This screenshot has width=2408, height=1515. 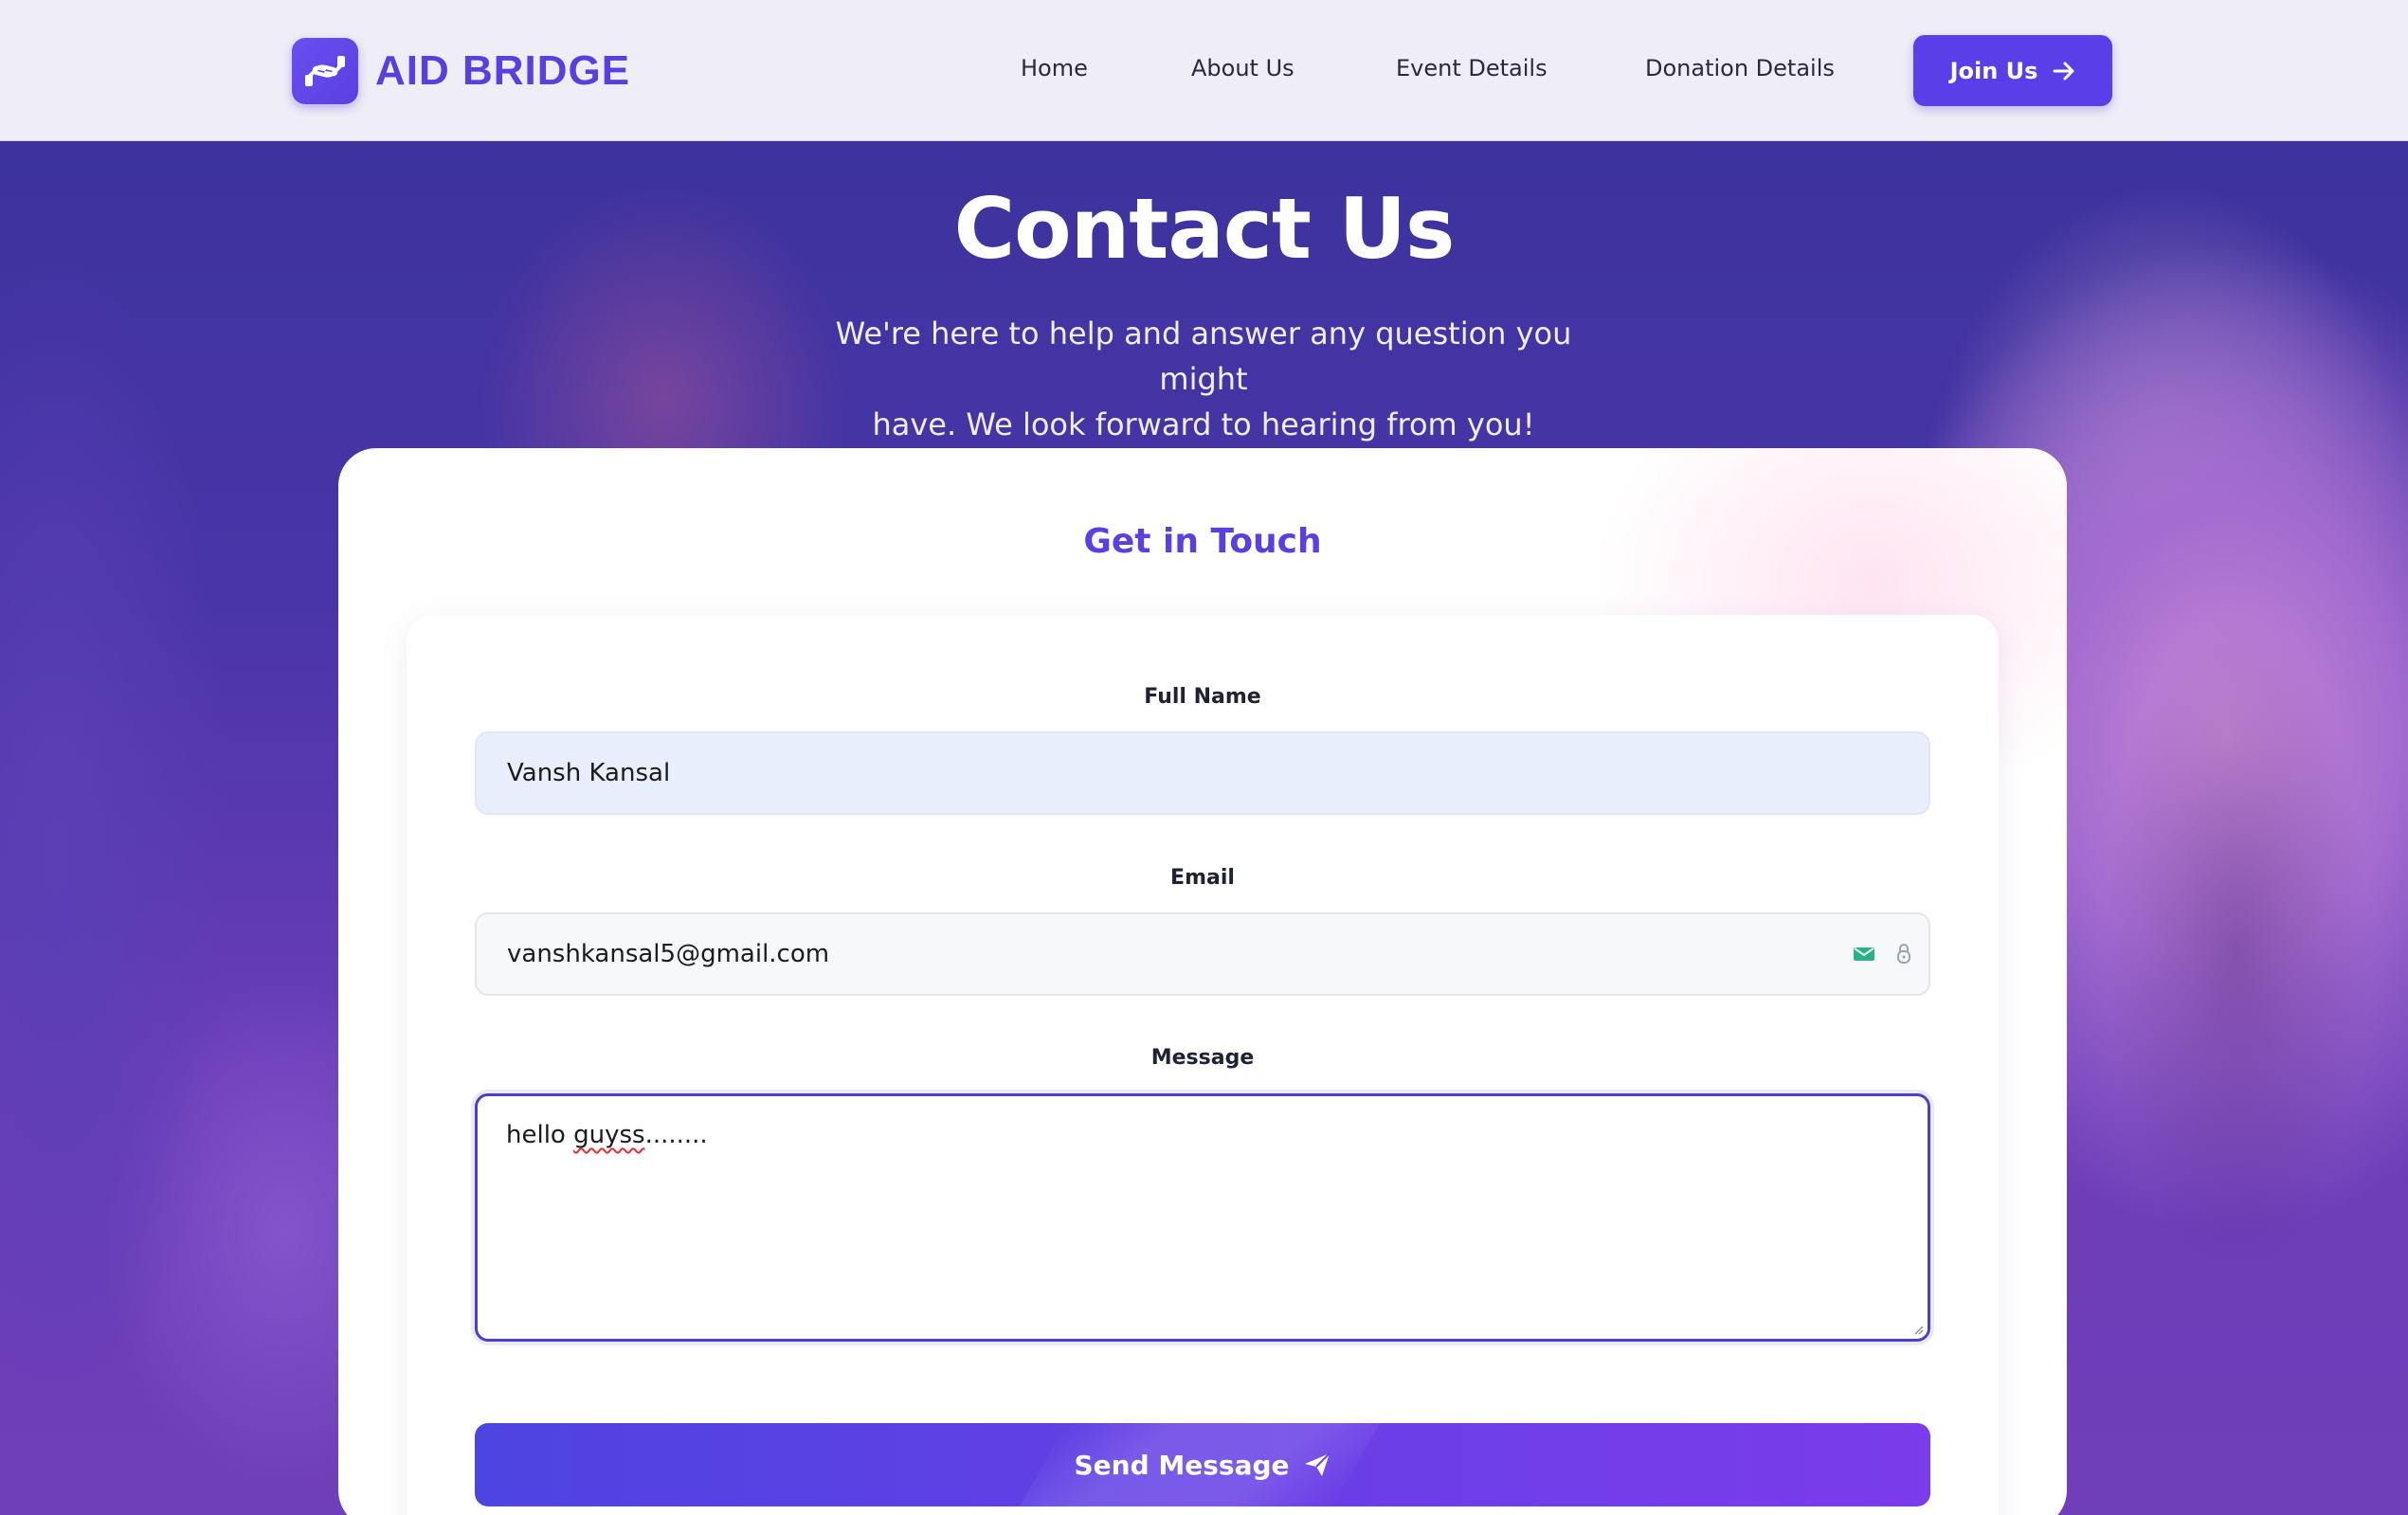 I want to click on mail-autofill-icon, so click(x=1864, y=954).